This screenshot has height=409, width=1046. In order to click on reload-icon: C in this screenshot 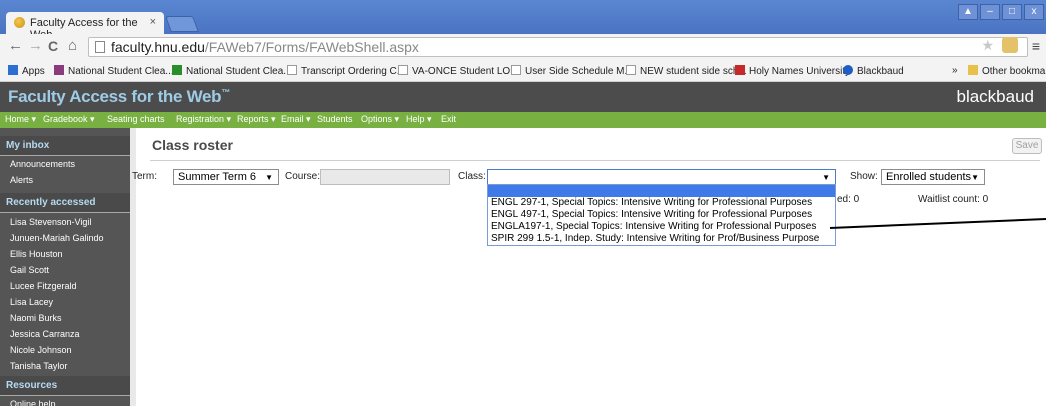, I will do `click(53, 46)`.